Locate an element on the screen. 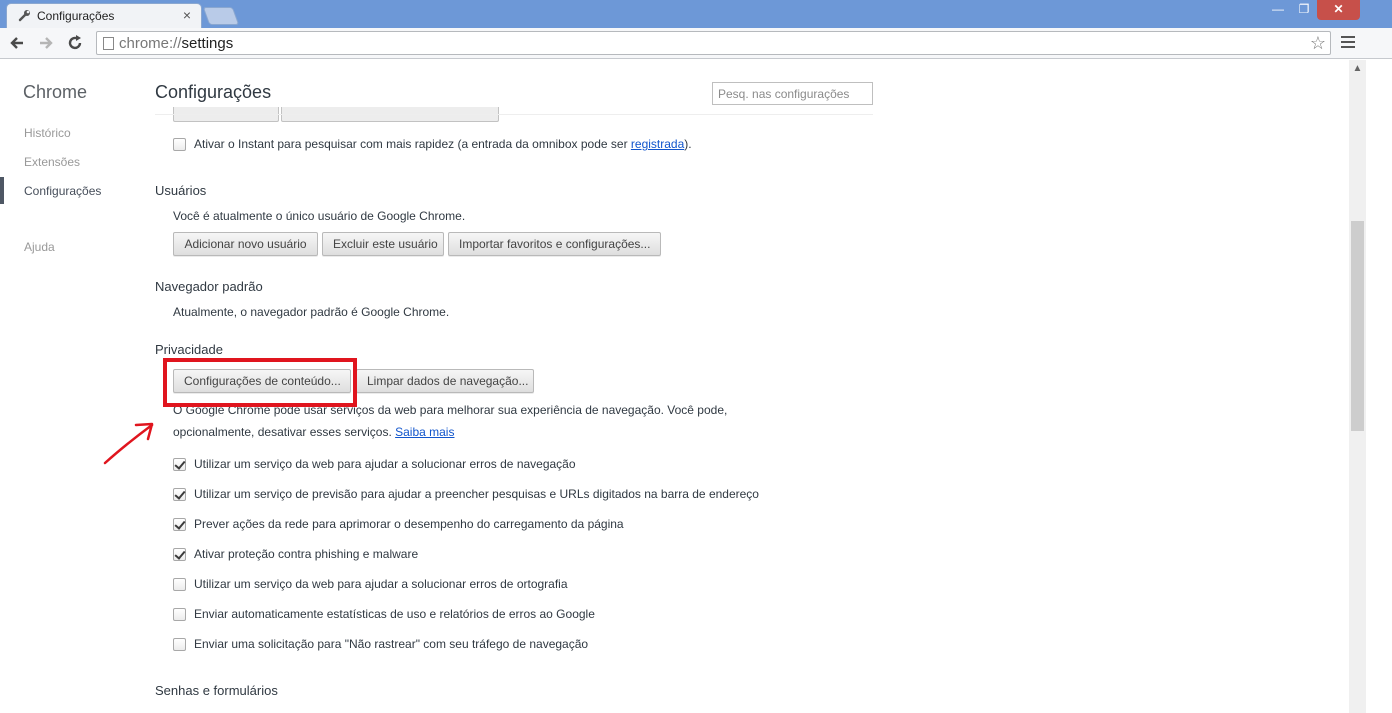 Image resolution: width=1392 pixels, height=713 pixels. registered-link: registrada is located at coordinates (657, 144).